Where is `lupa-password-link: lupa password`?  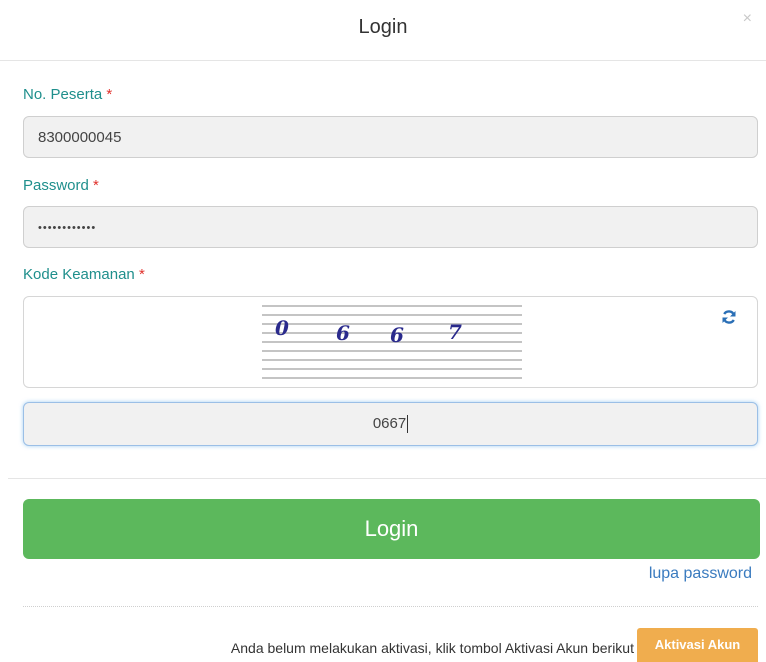
lupa-password-link: lupa password is located at coordinates (700, 574).